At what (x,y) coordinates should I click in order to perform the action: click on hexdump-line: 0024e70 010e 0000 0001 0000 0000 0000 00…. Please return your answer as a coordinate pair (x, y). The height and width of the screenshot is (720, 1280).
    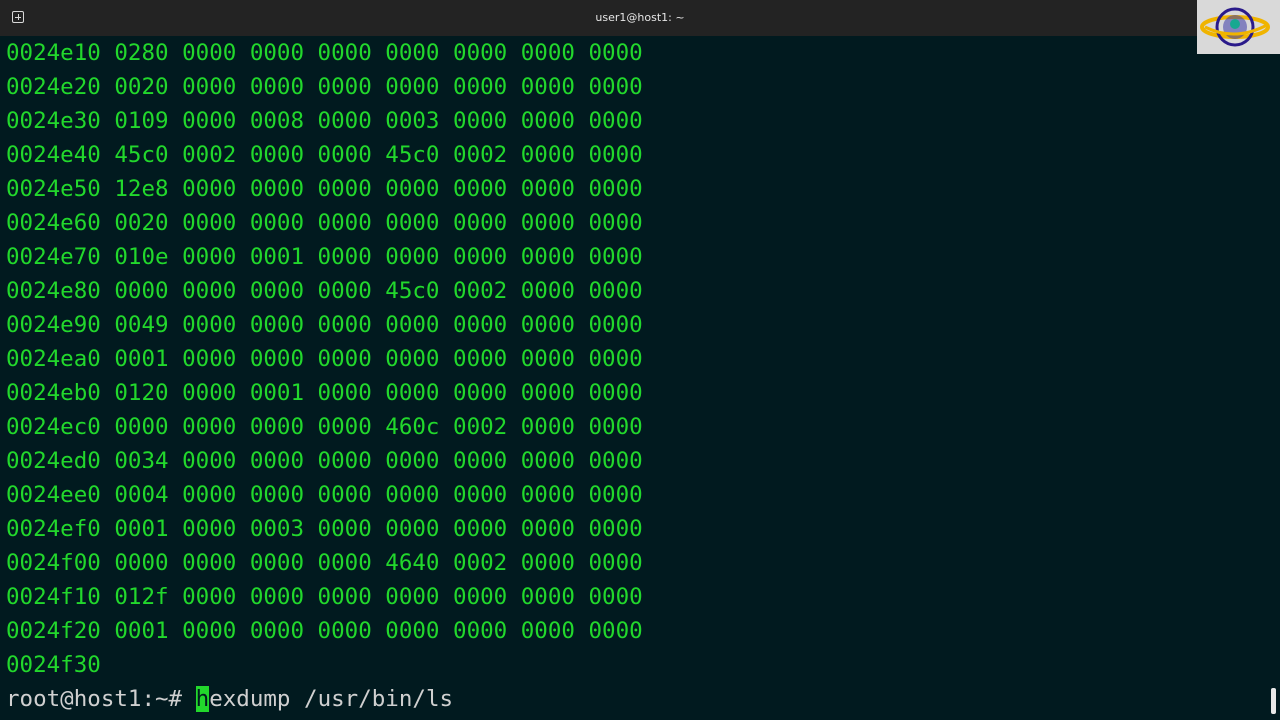
    Looking at the image, I should click on (324, 257).